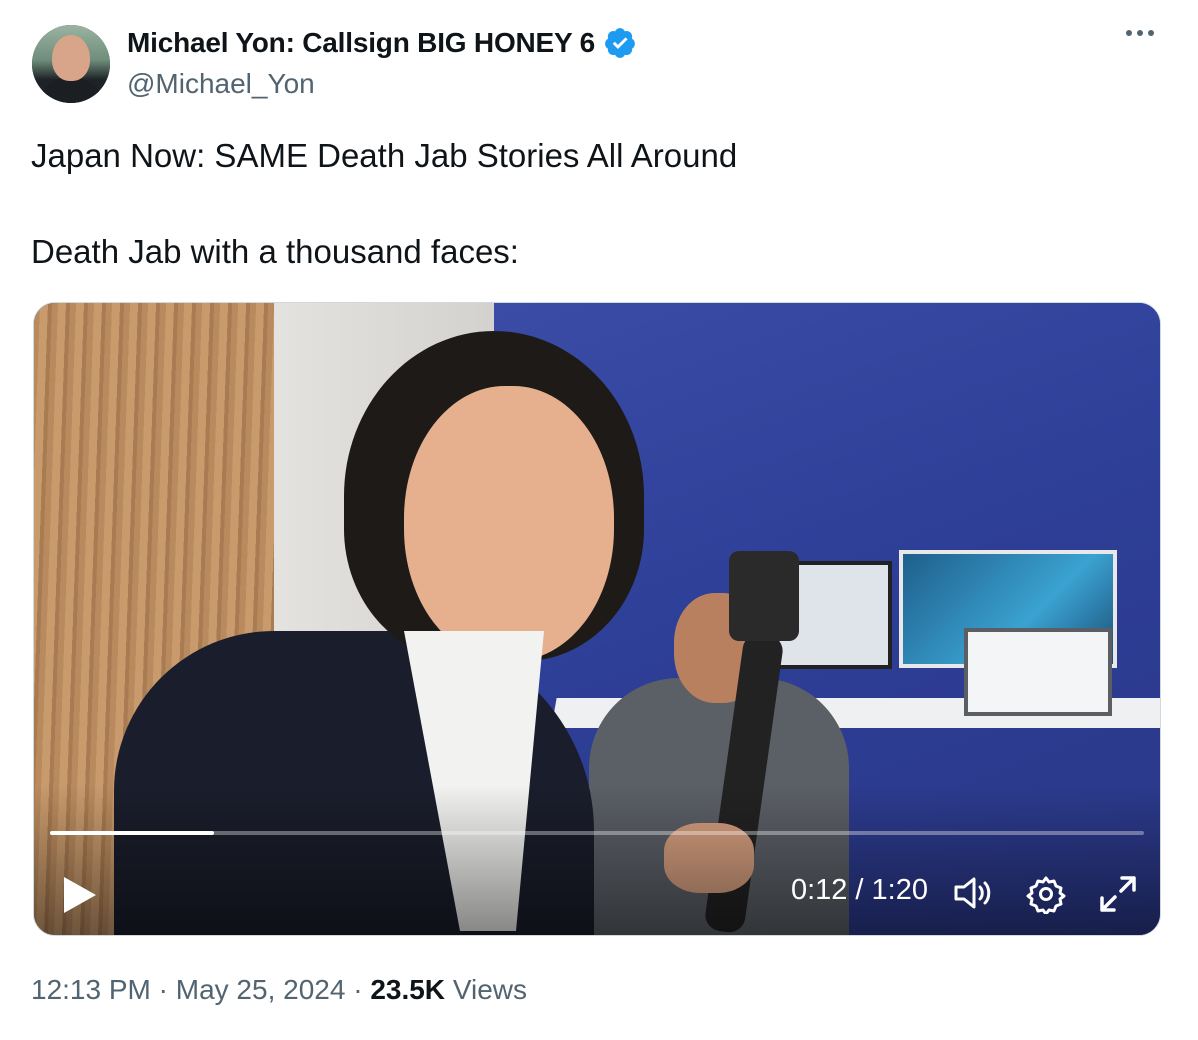  What do you see at coordinates (974, 893) in the screenshot?
I see `volume-icon` at bounding box center [974, 893].